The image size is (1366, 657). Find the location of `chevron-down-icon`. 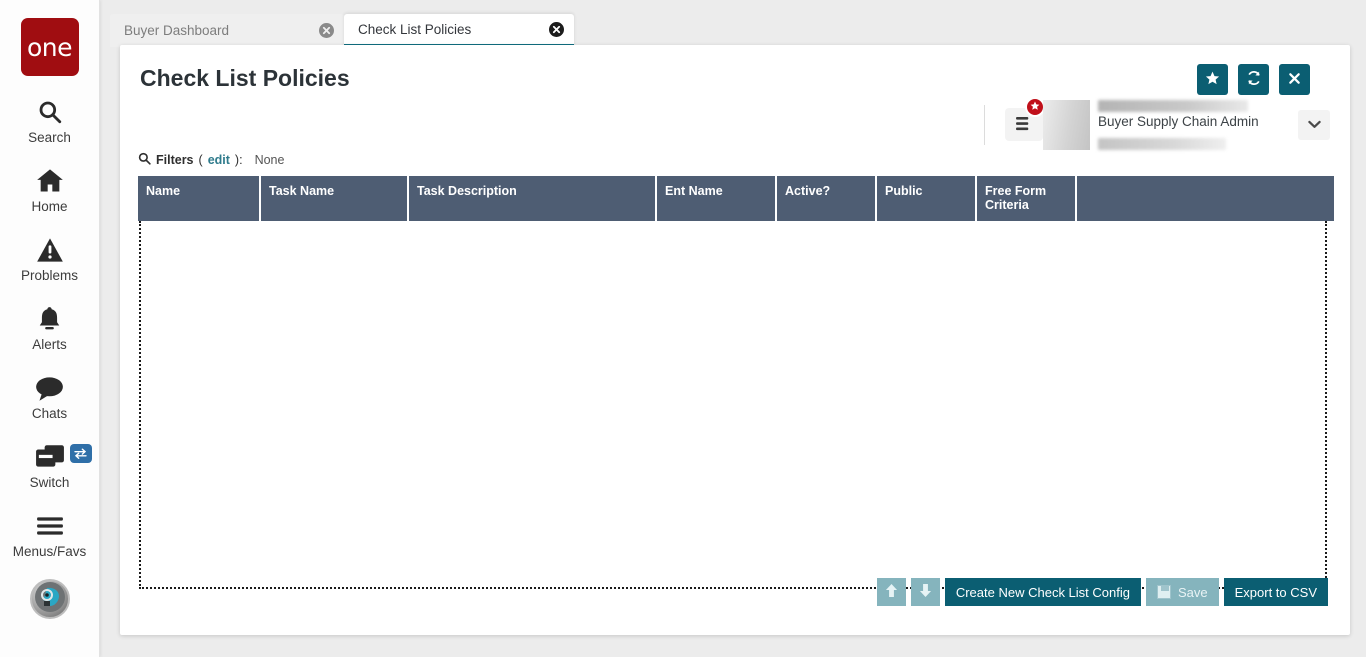

chevron-down-icon is located at coordinates (1314, 125).